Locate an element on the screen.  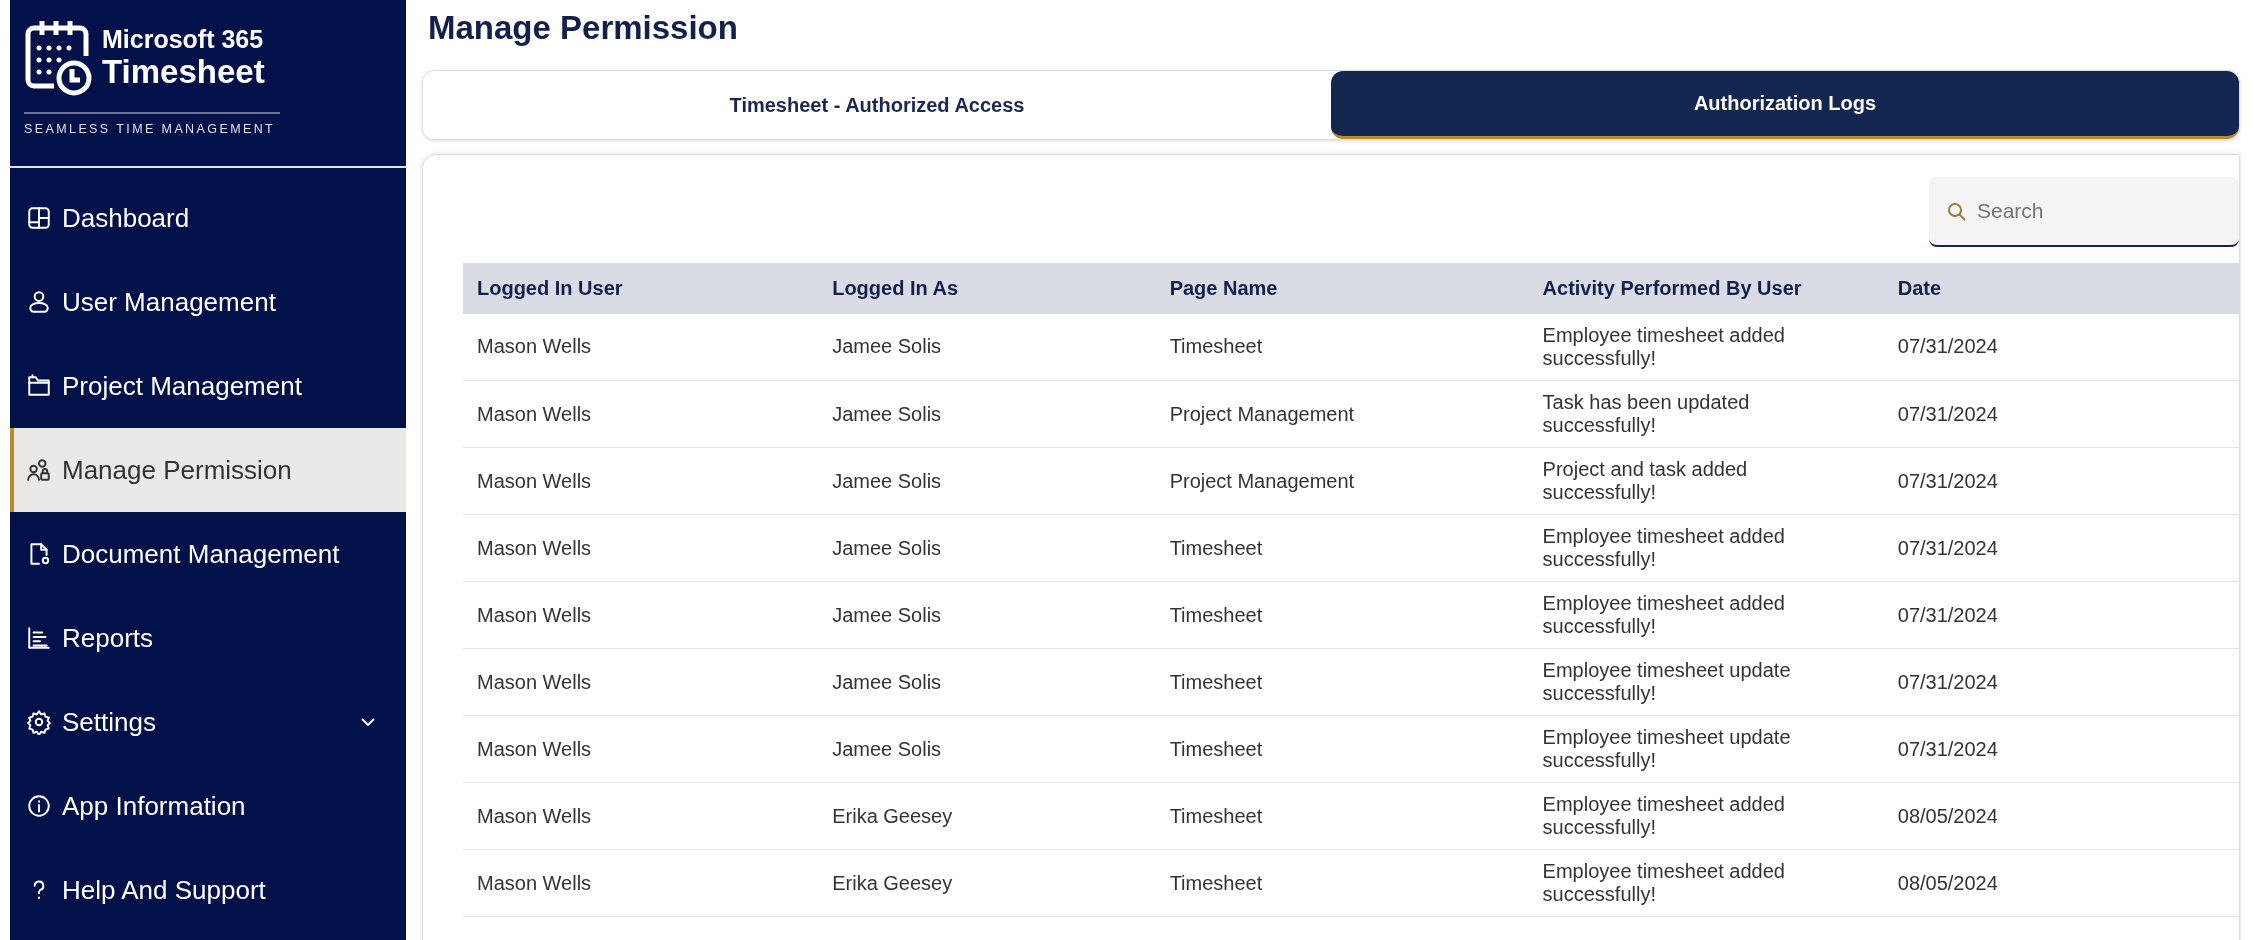
sidebar-item: Project Management is located at coordinates (208, 386).